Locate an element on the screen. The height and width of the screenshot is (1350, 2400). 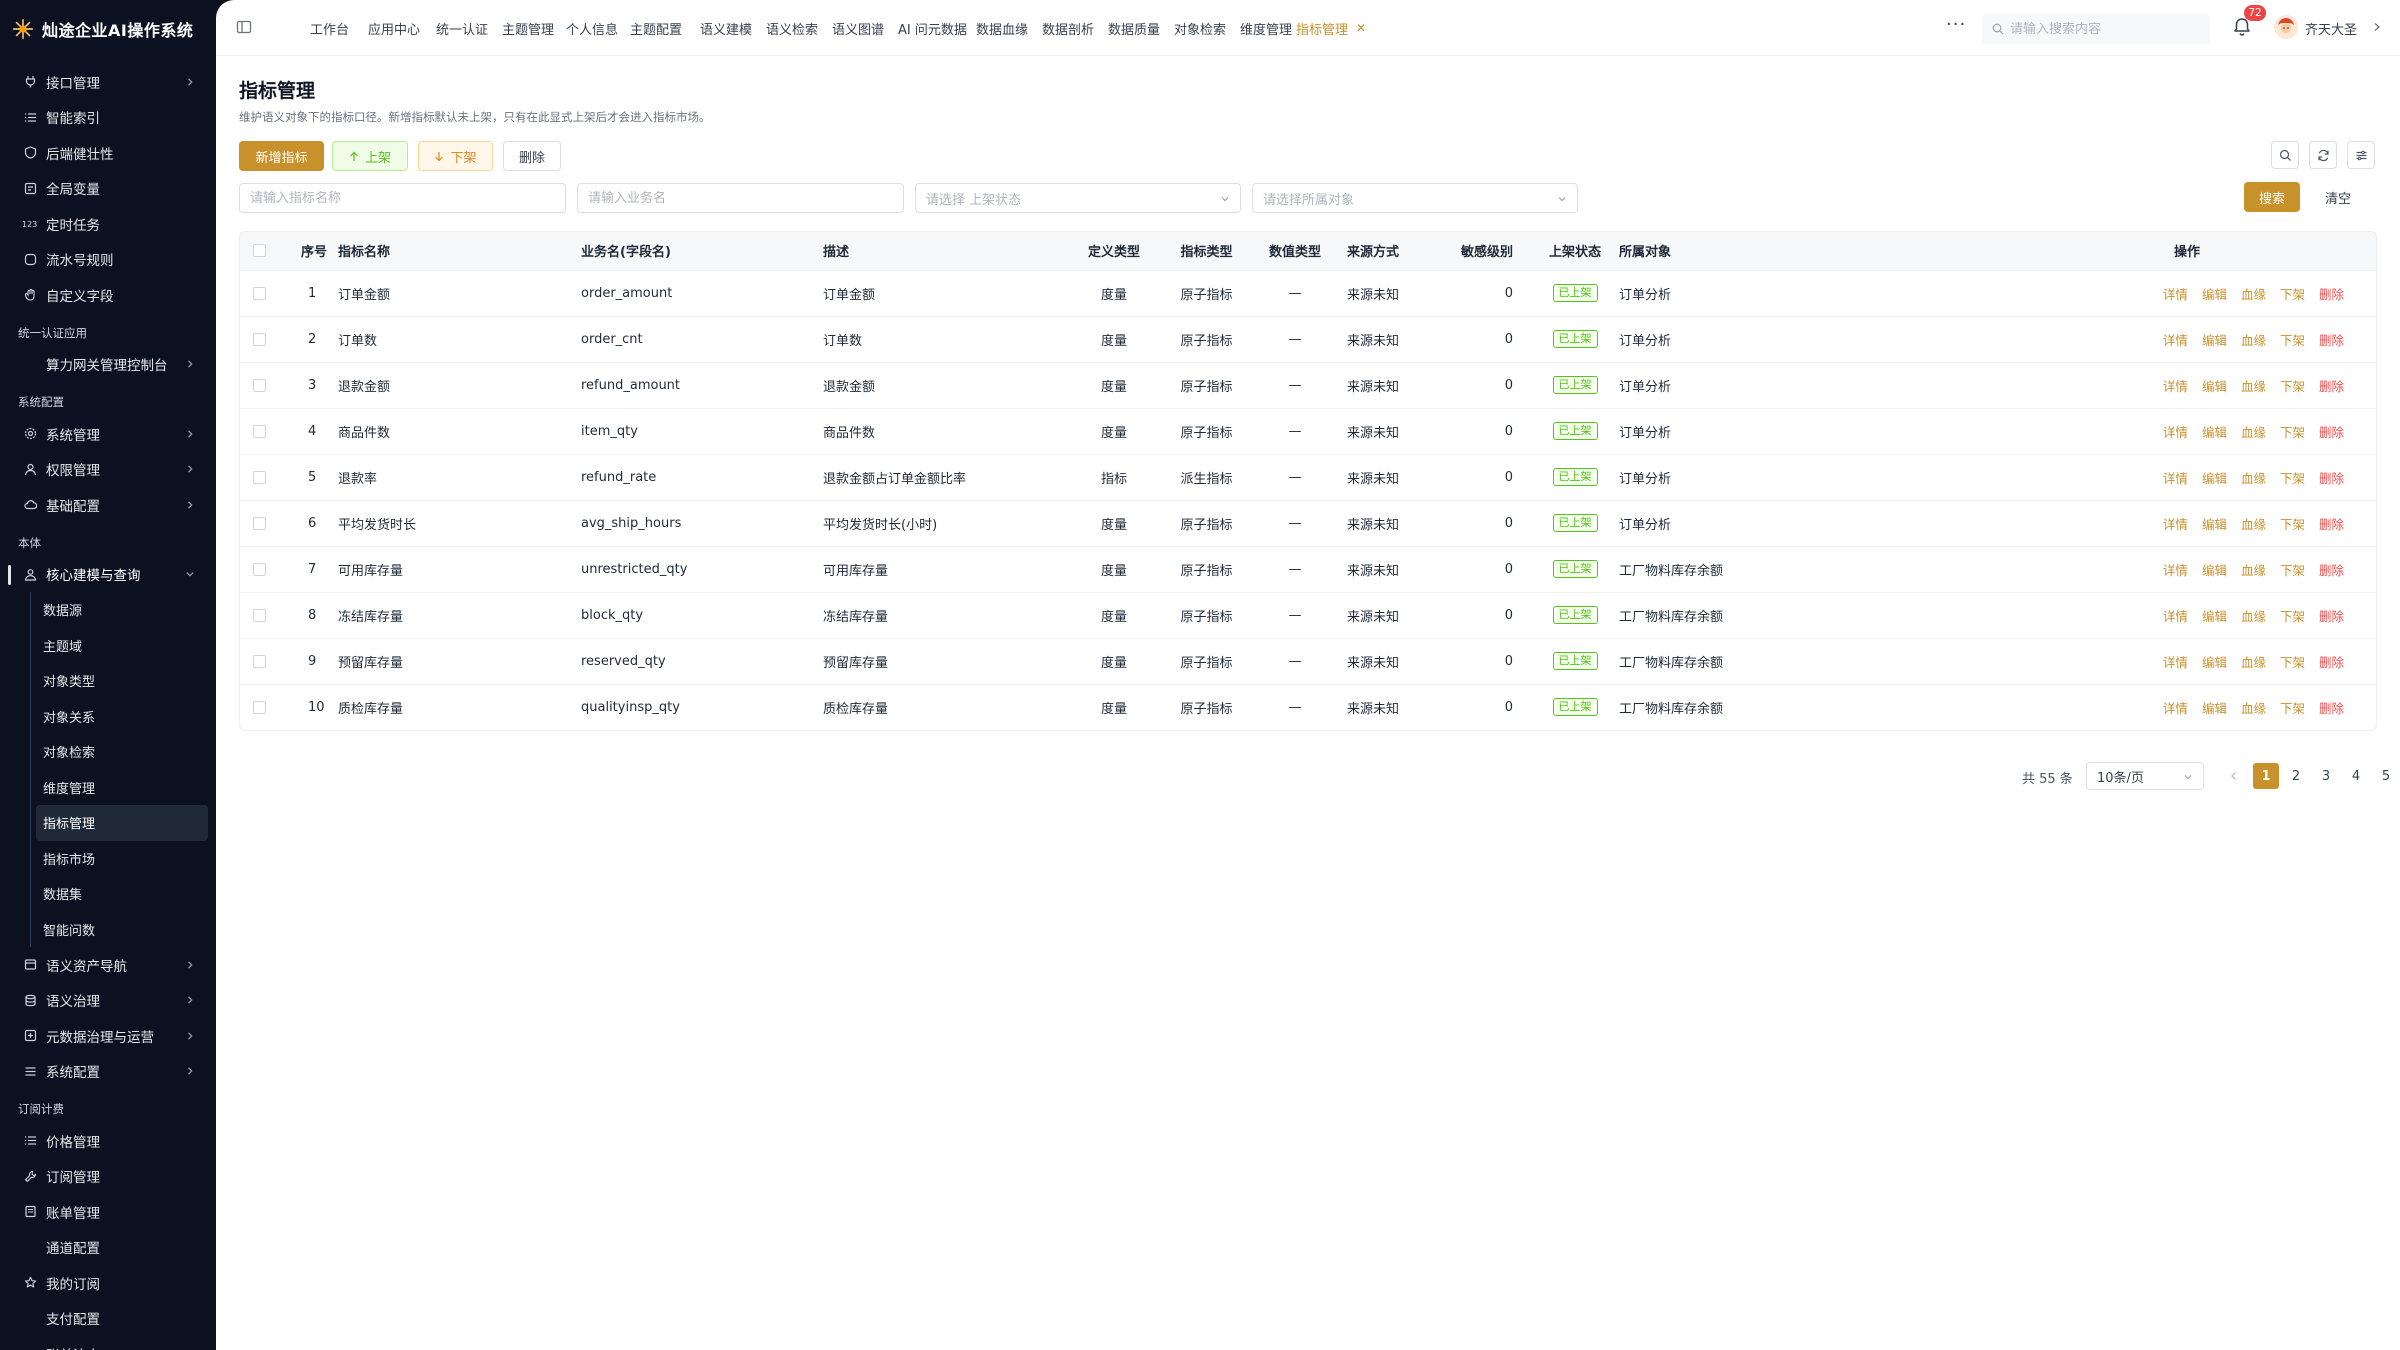
sidebar-item: 123 定时任务 is located at coordinates (108, 224).